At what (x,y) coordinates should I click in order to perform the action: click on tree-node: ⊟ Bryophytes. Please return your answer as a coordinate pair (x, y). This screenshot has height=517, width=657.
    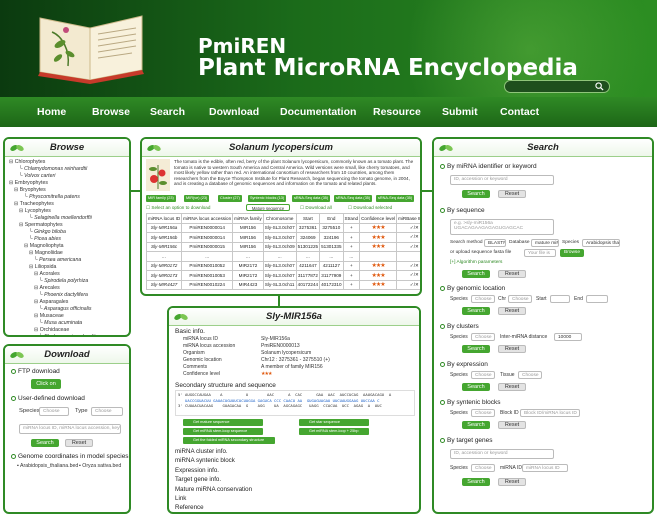
    Looking at the image, I should click on (53, 190).